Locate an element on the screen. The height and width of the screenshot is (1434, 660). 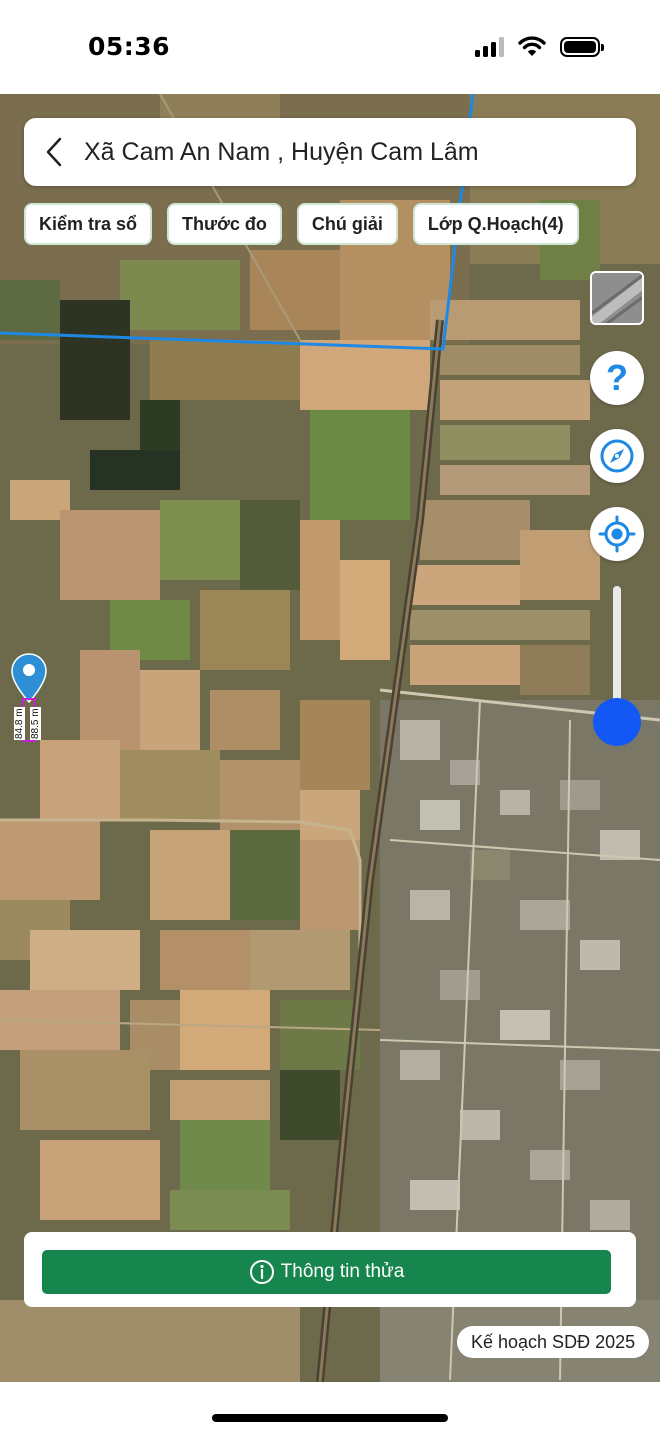
location-header: Xã Cam An Nam , Huyện Cam Lâm is located at coordinates (330, 152).